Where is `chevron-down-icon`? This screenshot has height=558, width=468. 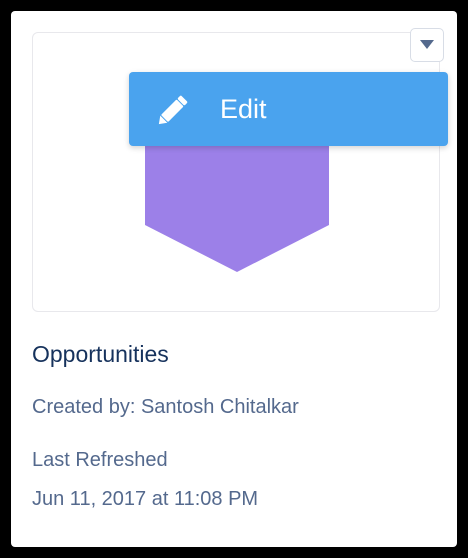
chevron-down-icon is located at coordinates (427, 44).